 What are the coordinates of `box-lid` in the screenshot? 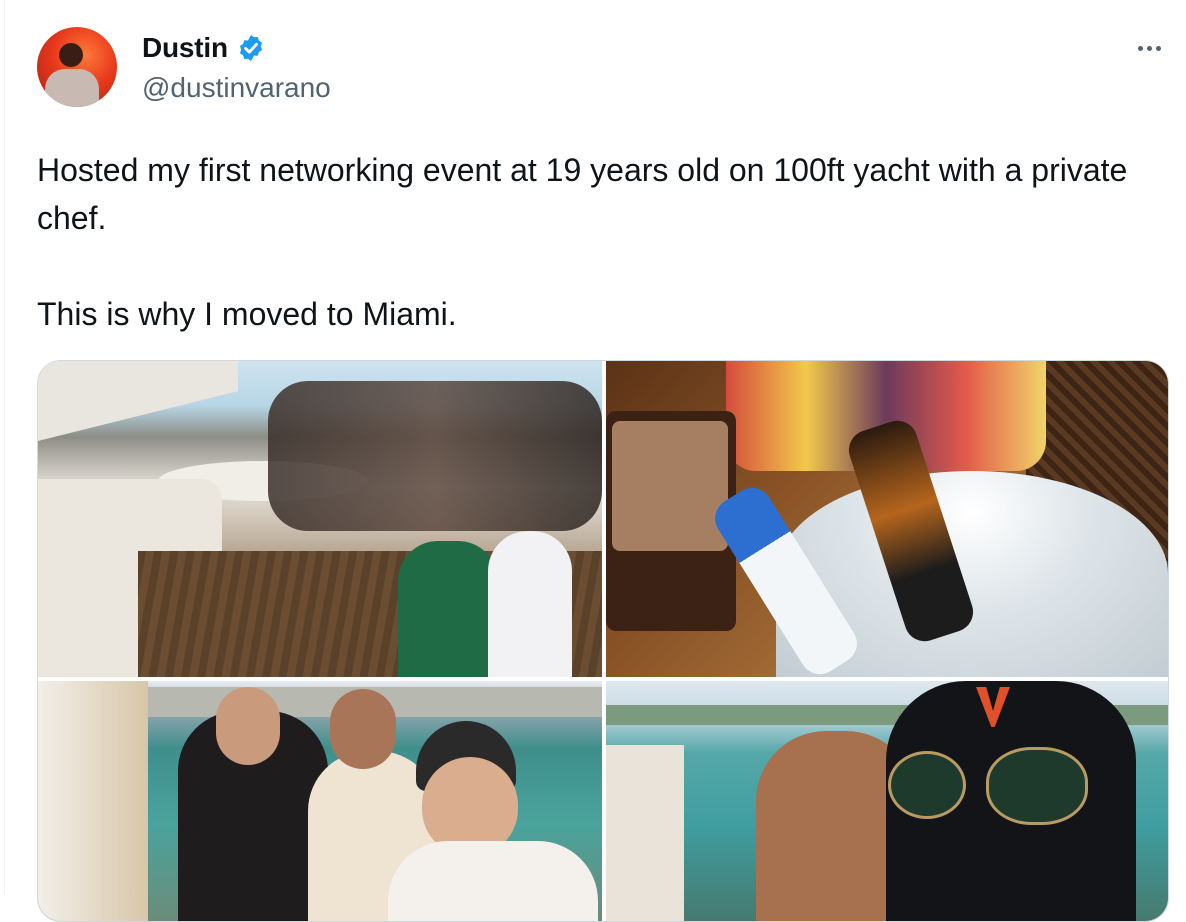 It's located at (670, 486).